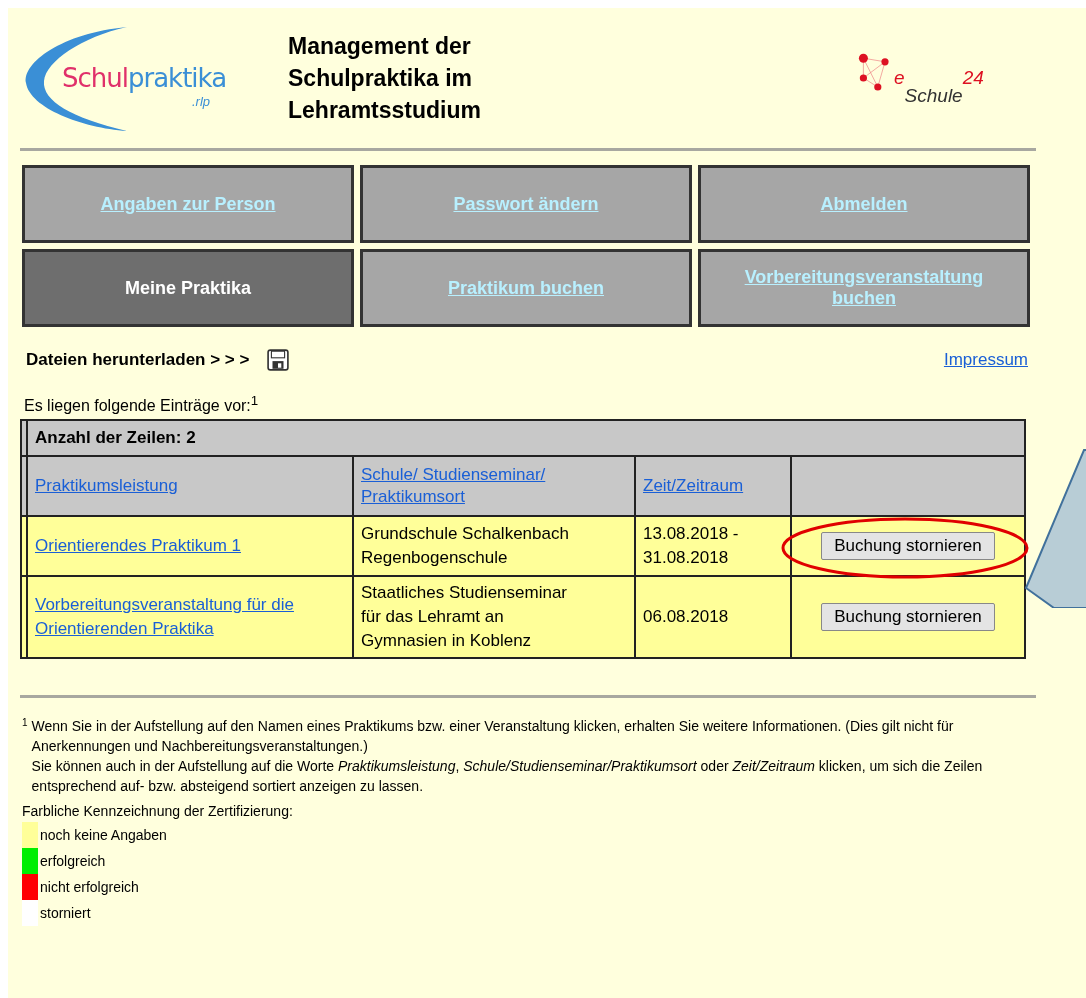 The width and height of the screenshot is (1086, 998). I want to click on sort-link: Schule/ Studienseminar/ Praktikumsort, so click(494, 486).